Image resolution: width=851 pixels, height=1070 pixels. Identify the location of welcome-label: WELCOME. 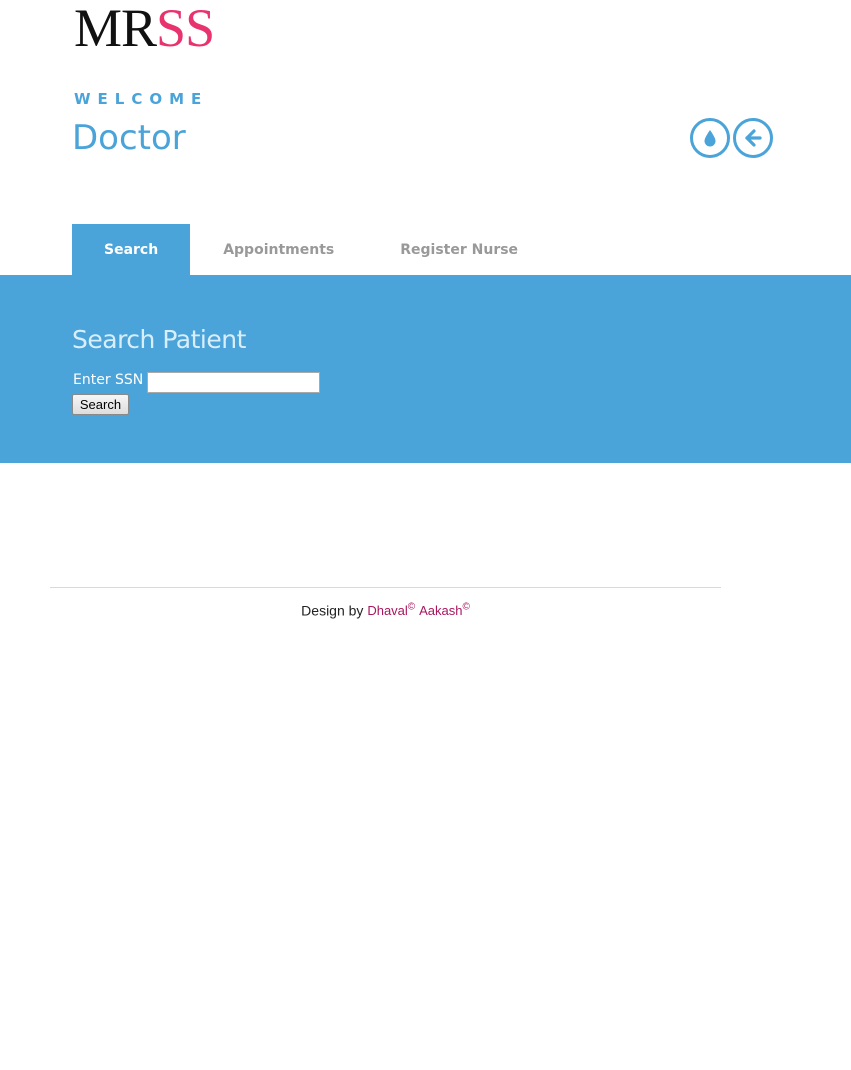
(141, 99).